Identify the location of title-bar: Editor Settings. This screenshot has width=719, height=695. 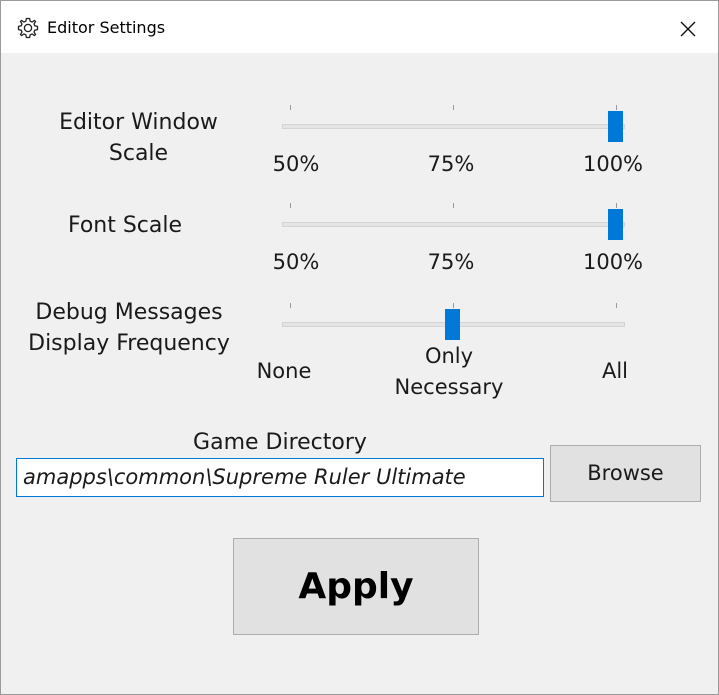
(359, 27).